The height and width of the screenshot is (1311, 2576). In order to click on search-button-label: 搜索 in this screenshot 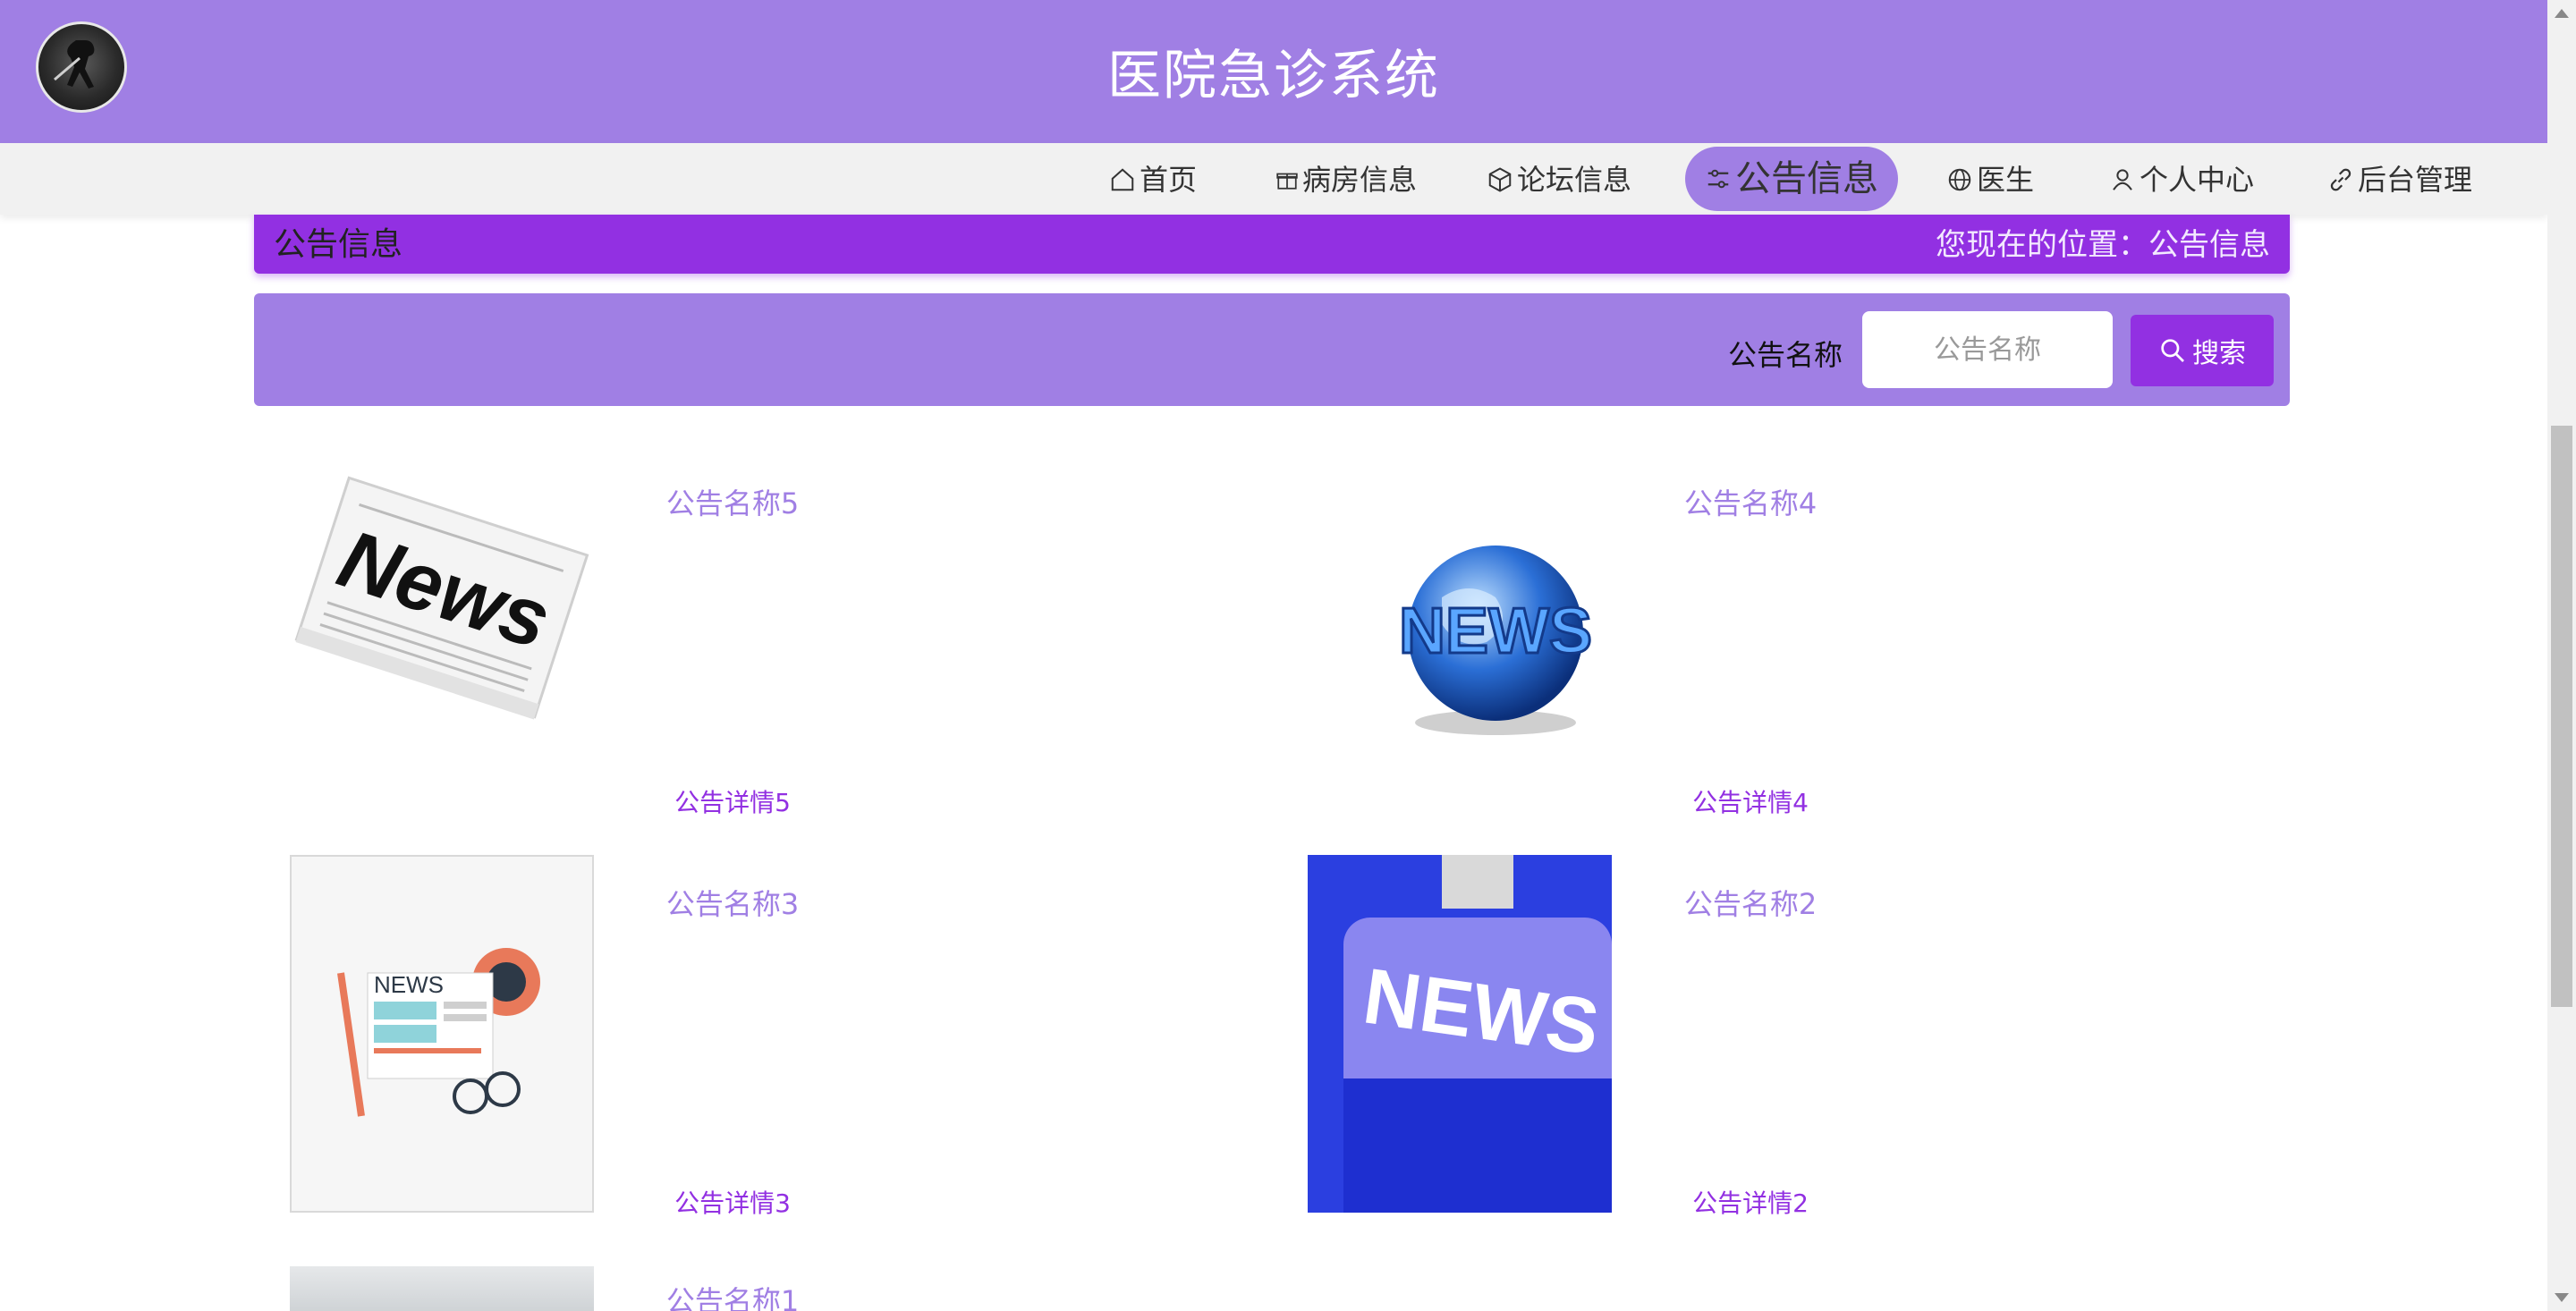, I will do `click(2219, 353)`.